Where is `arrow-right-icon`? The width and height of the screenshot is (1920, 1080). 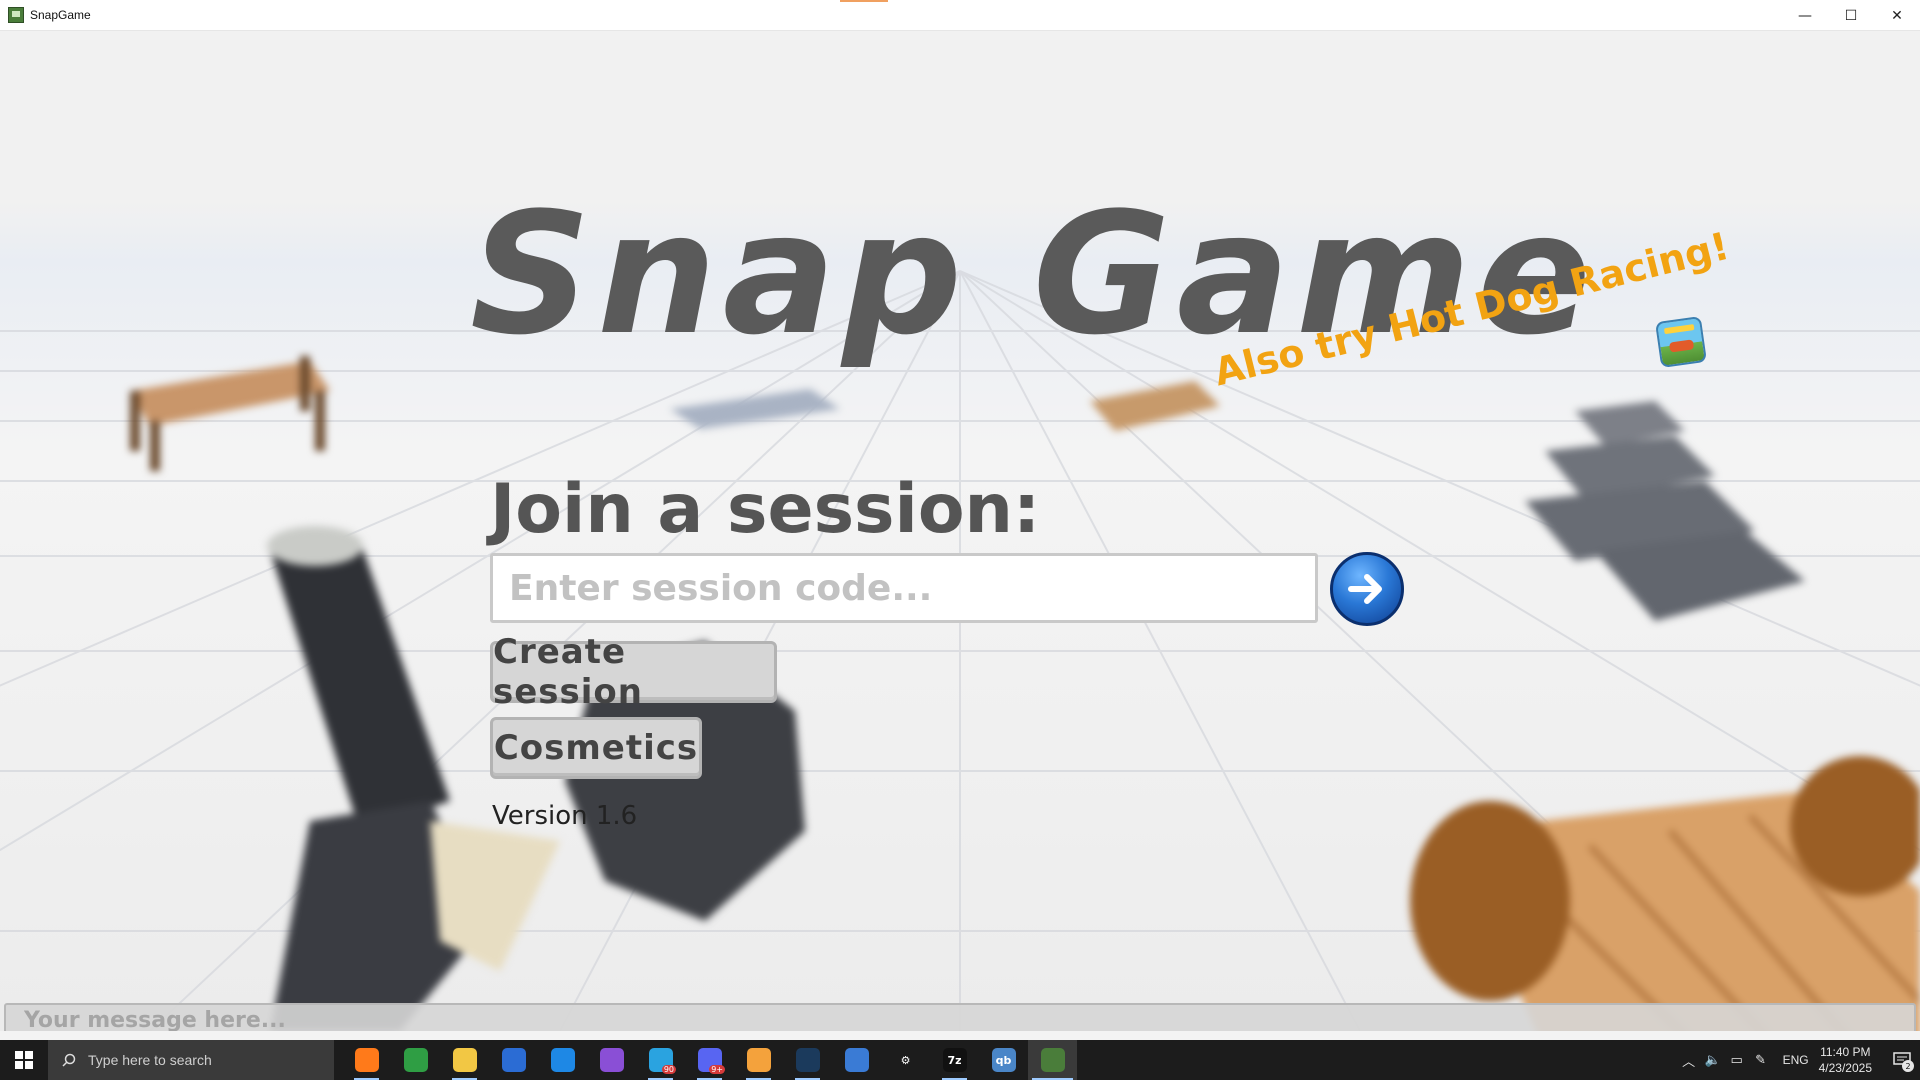
arrow-right-icon is located at coordinates (1365, 589).